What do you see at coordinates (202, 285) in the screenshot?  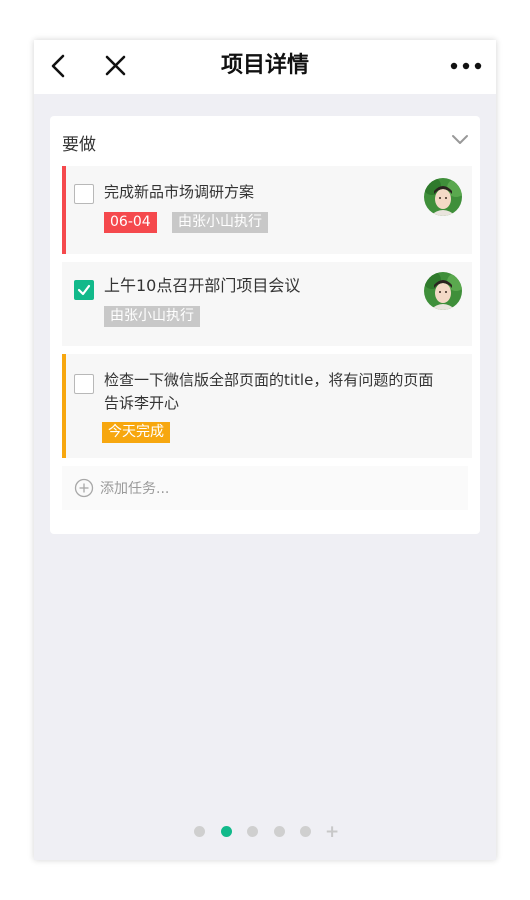 I see `task-title: 上午10点召开部门项目会议` at bounding box center [202, 285].